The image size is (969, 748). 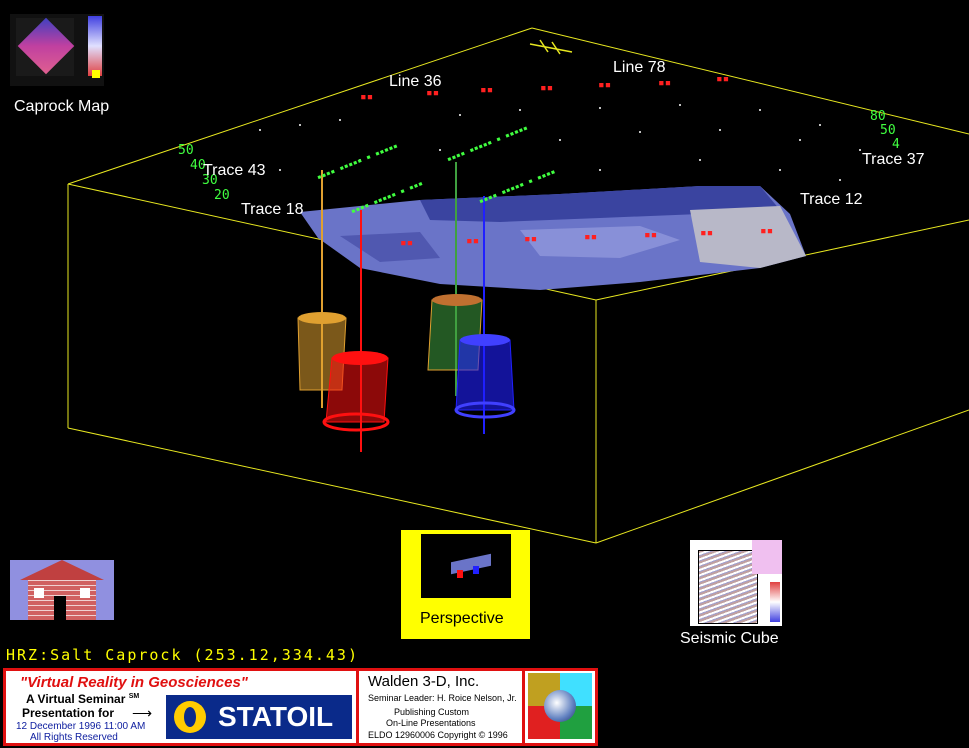 What do you see at coordinates (462, 618) in the screenshot?
I see `perspective-label: Perspective` at bounding box center [462, 618].